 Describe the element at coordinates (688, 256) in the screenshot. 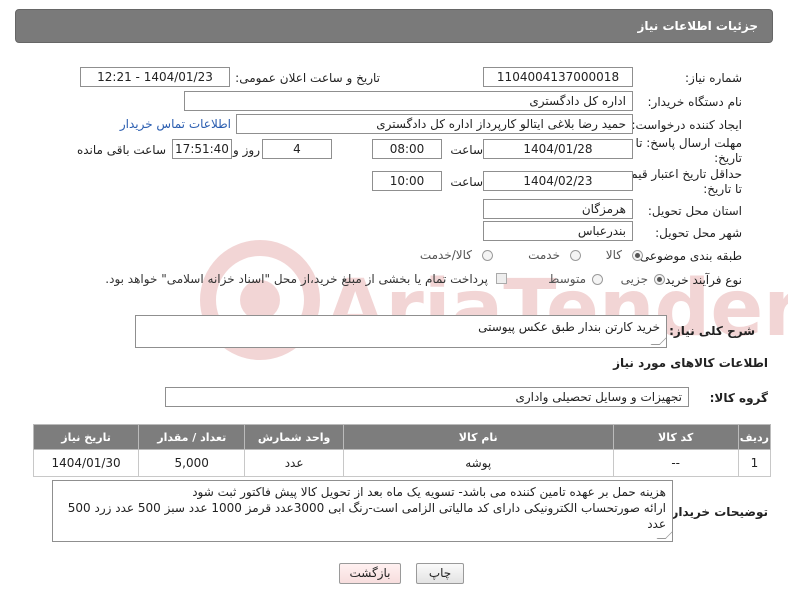

I see `category-label: طبقه بندی موضوعی:` at that location.